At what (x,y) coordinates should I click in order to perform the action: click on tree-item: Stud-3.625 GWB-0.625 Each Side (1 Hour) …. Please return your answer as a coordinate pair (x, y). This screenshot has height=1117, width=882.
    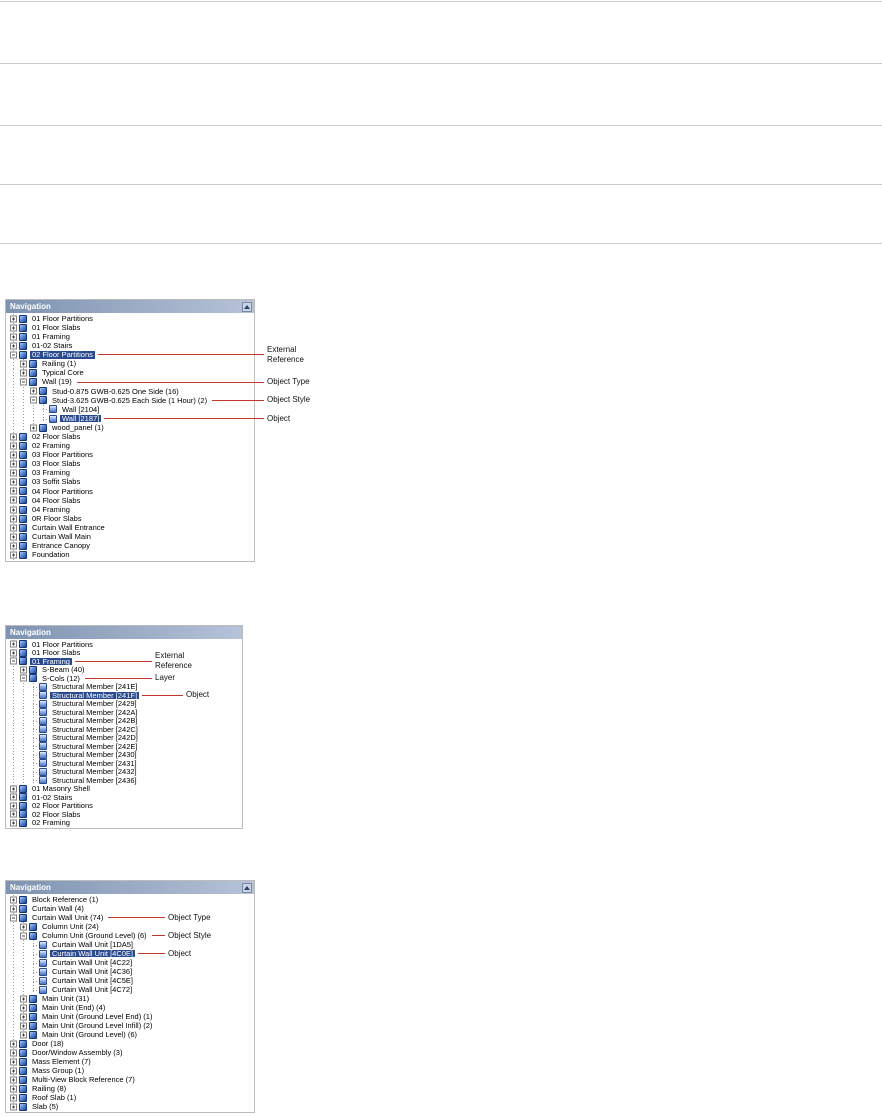
    Looking at the image, I should click on (131, 400).